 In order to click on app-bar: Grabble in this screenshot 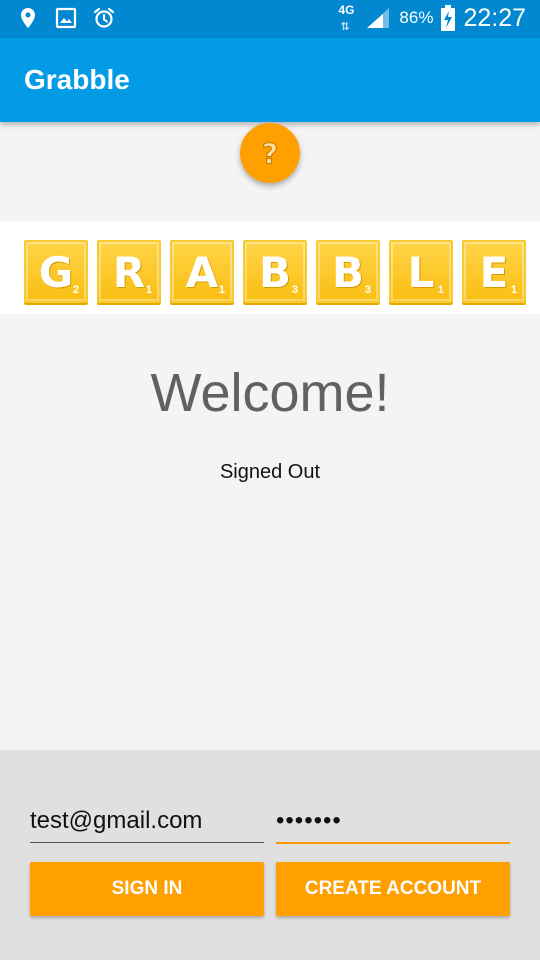, I will do `click(270, 80)`.